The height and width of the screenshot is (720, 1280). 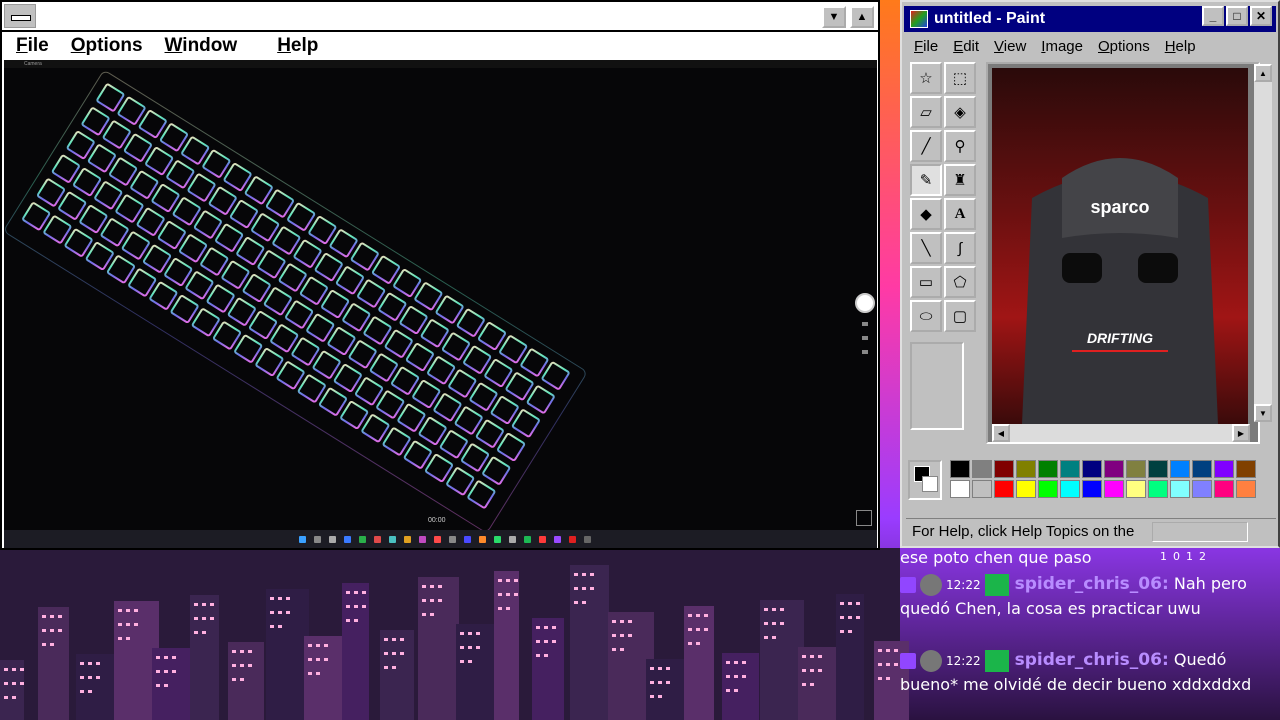 I want to click on text-tool-icon: A, so click(x=960, y=214).